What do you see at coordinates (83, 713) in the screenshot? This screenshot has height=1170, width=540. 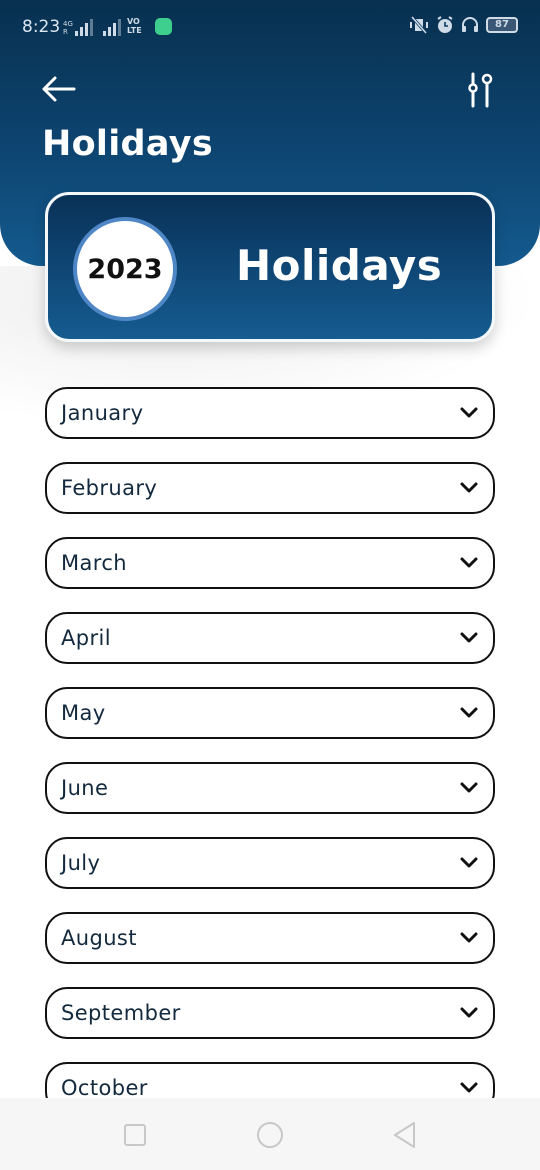 I see `month-label: May` at bounding box center [83, 713].